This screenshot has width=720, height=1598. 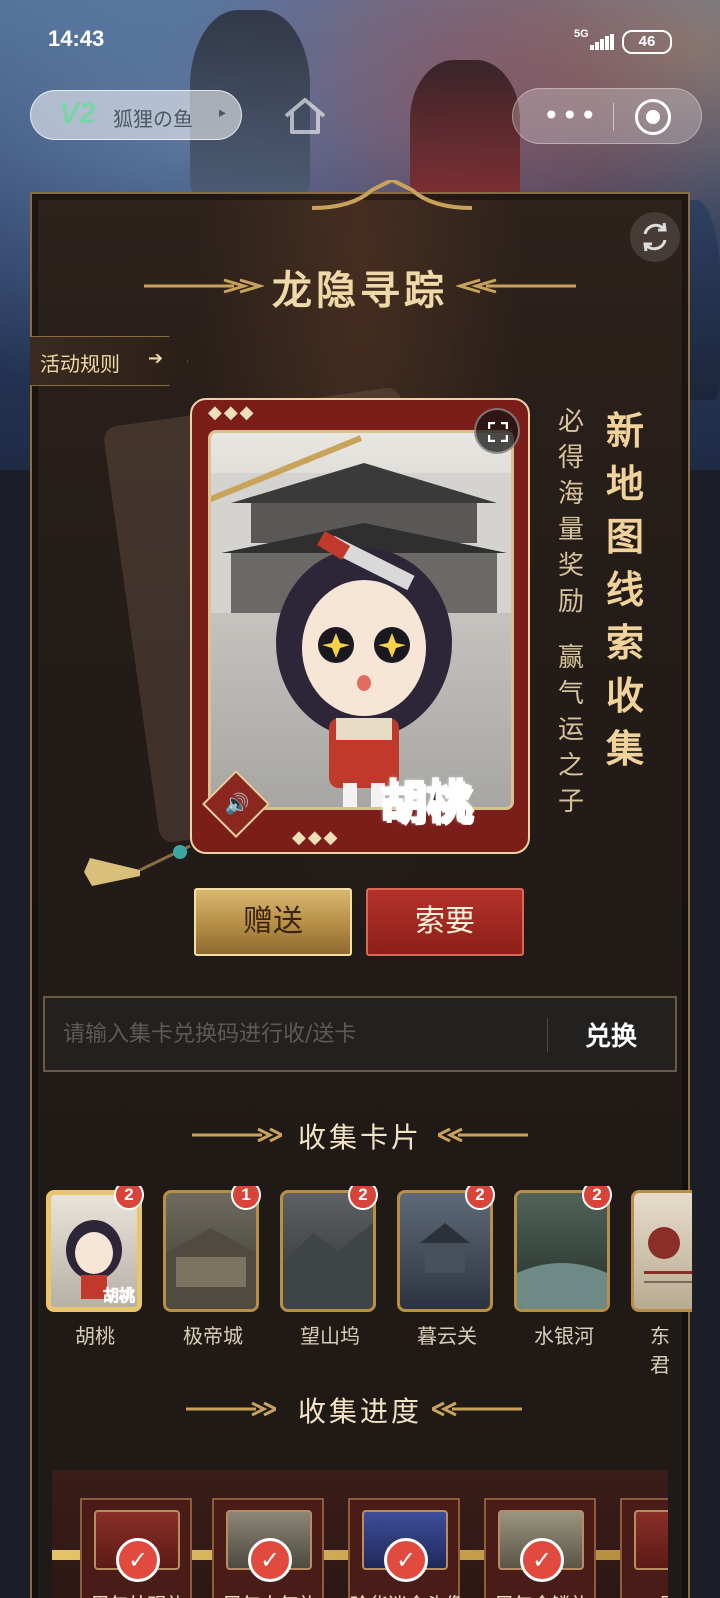 What do you see at coordinates (137, 865) in the screenshot?
I see `tassel-ornament` at bounding box center [137, 865].